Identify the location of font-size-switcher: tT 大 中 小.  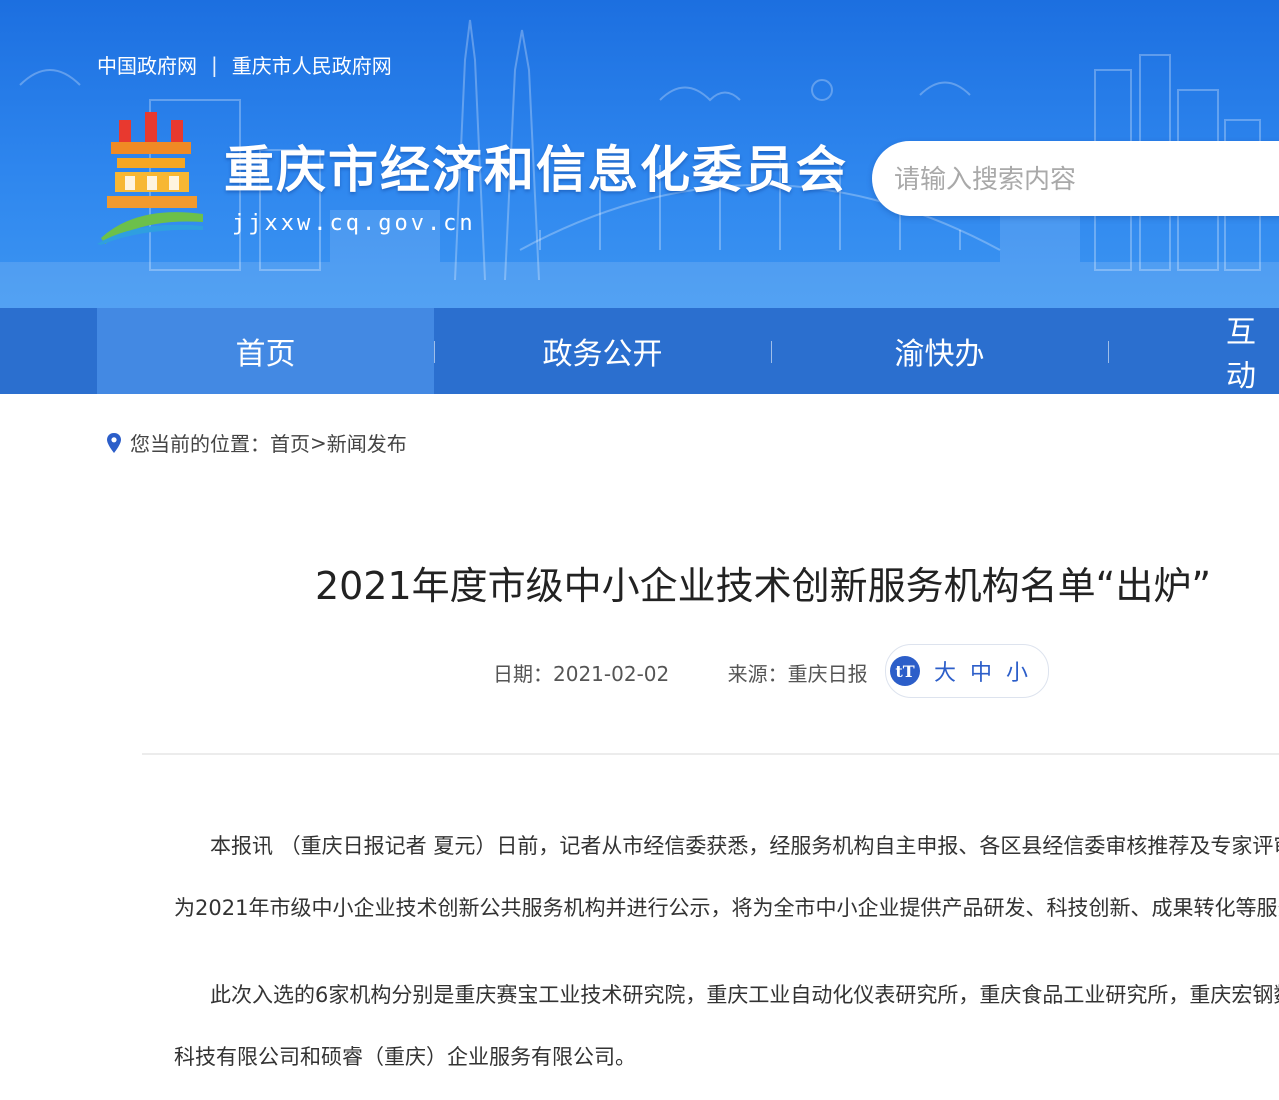
(967, 671).